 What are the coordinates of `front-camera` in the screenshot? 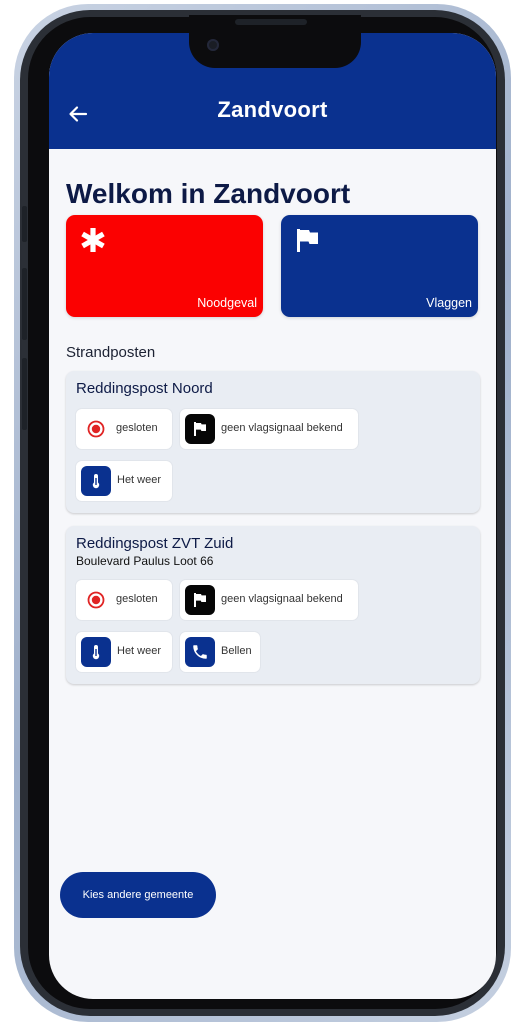 It's located at (213, 45).